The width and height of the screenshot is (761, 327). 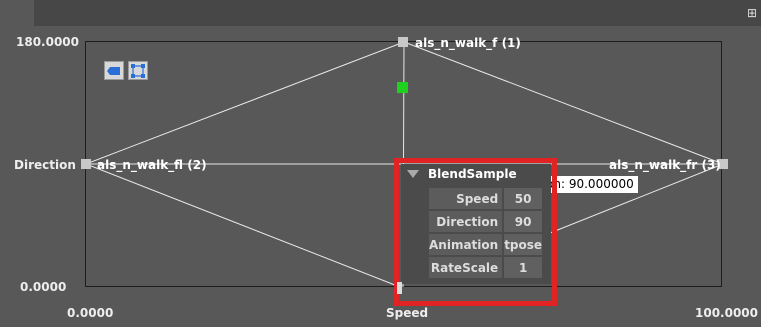 What do you see at coordinates (152, 165) in the screenshot?
I see `sample-label: als_n_walk_fl (2)` at bounding box center [152, 165].